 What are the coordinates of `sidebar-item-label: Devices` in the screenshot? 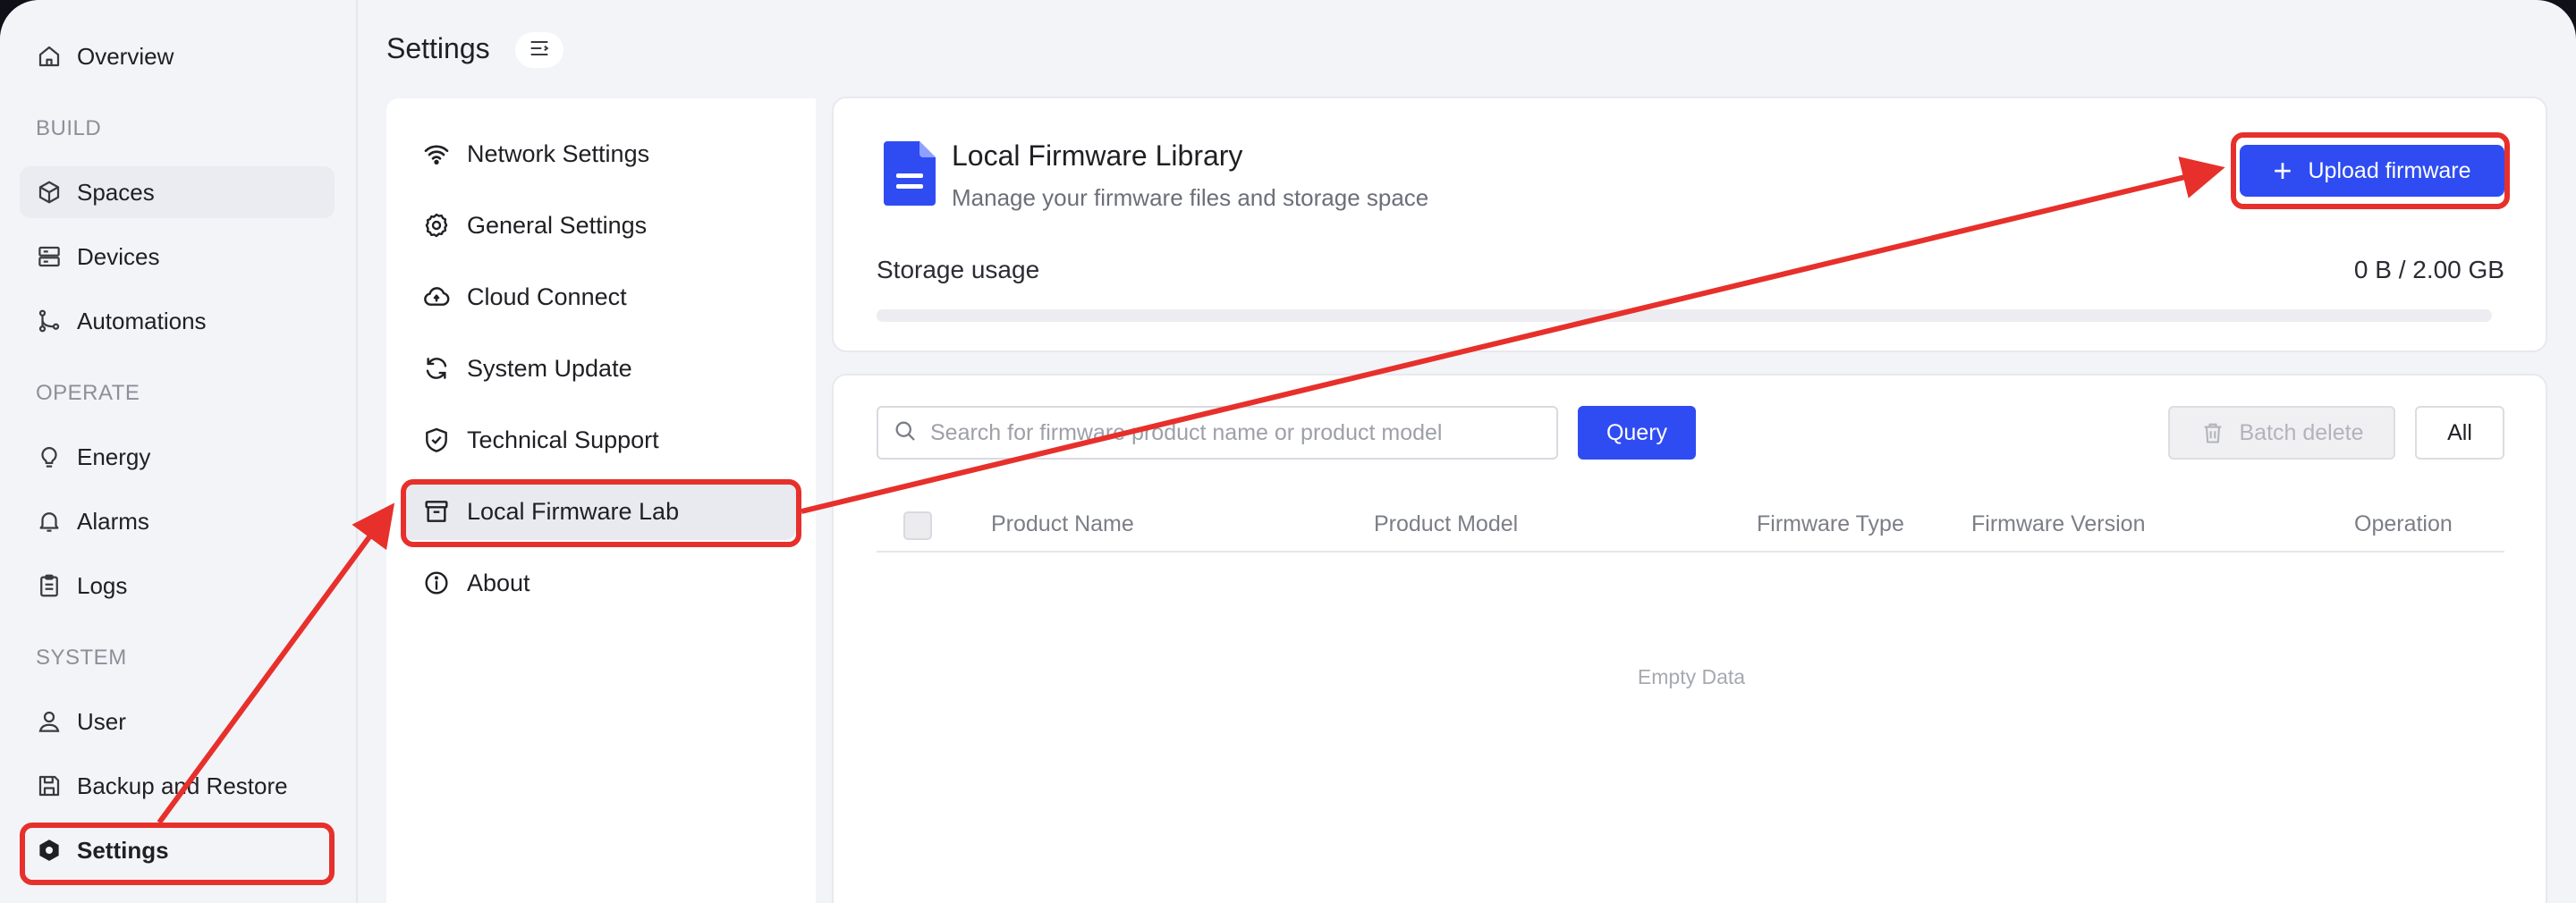 It's located at (118, 256).